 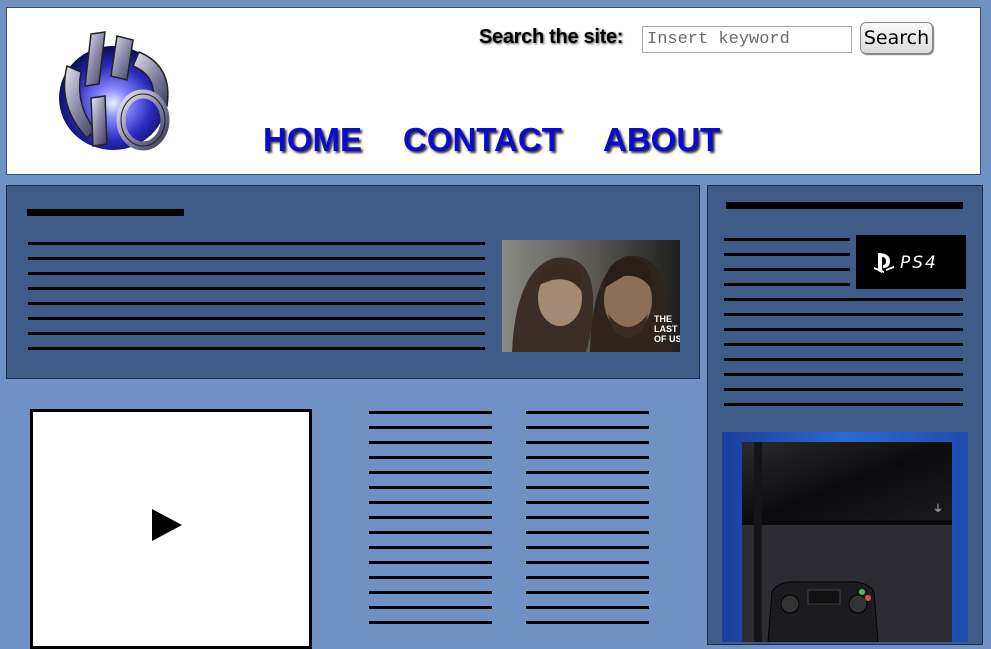 What do you see at coordinates (312, 140) in the screenshot?
I see `nav-home-link: HOME` at bounding box center [312, 140].